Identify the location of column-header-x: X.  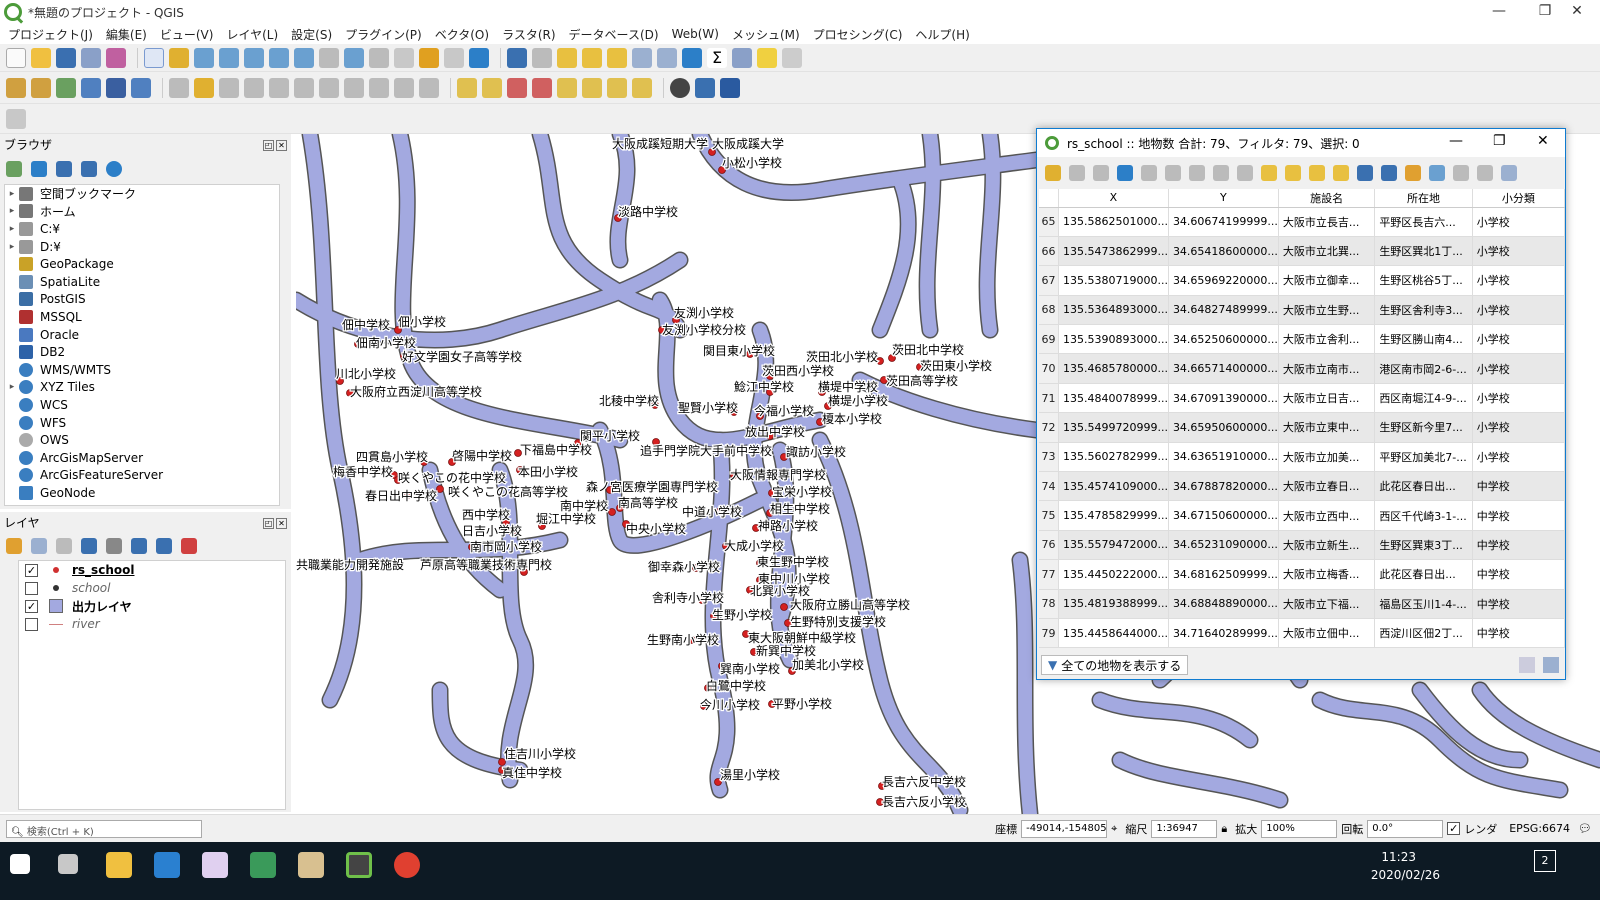
(1113, 198).